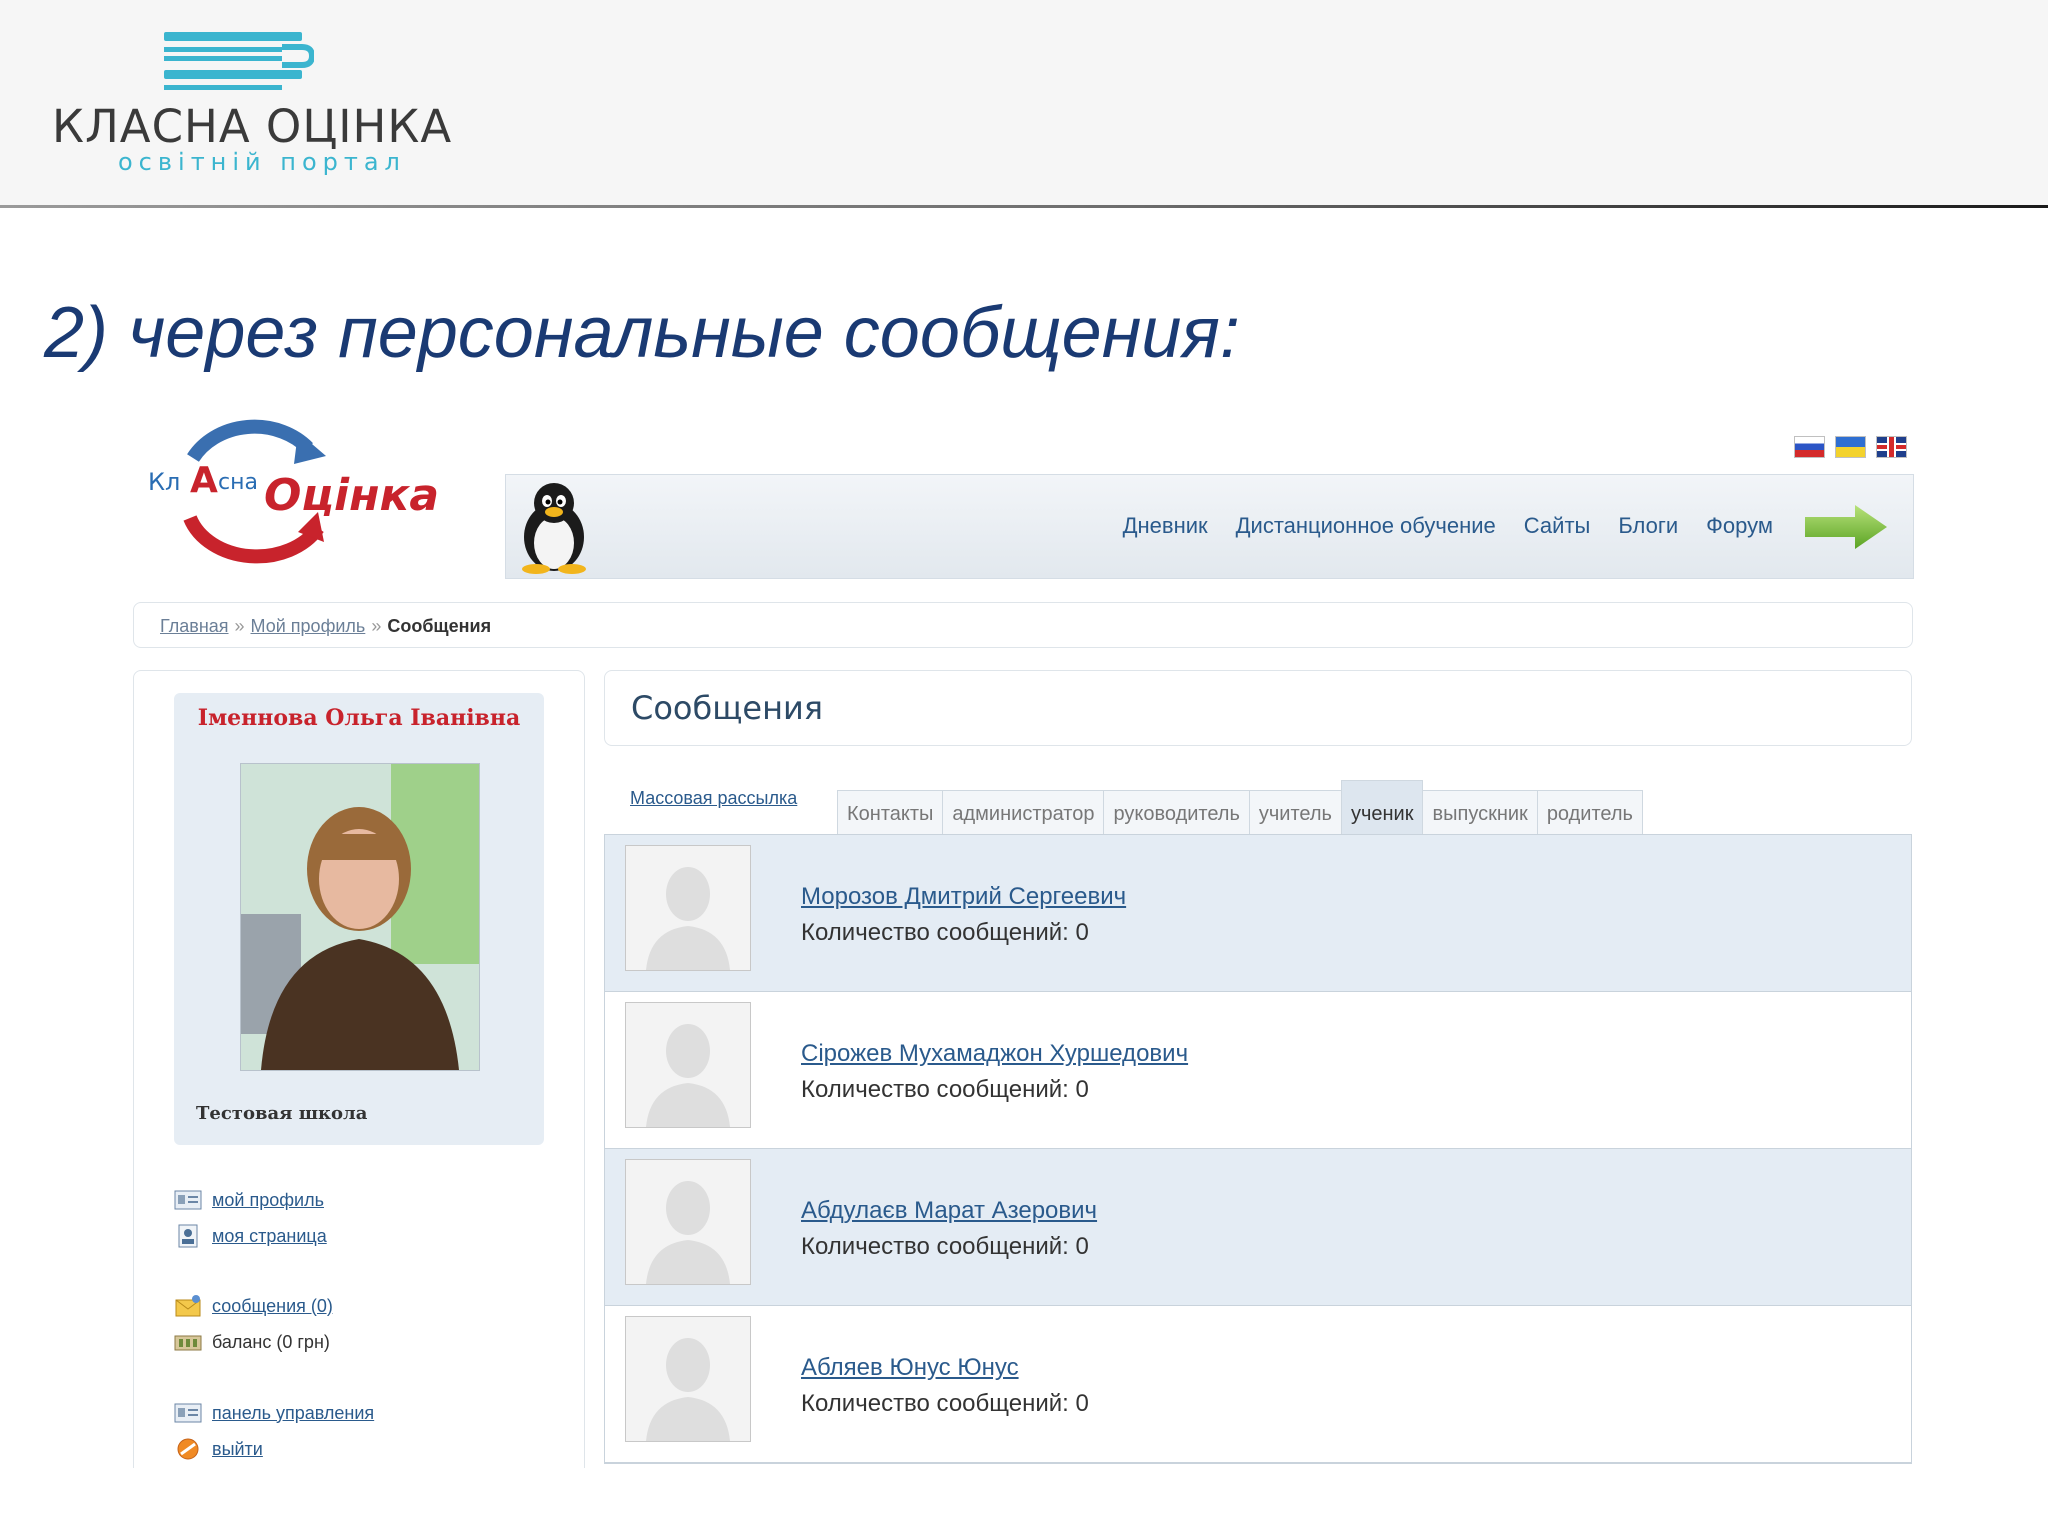 This screenshot has width=2048, height=1536. I want to click on tab-graduate: выпускник, so click(1480, 812).